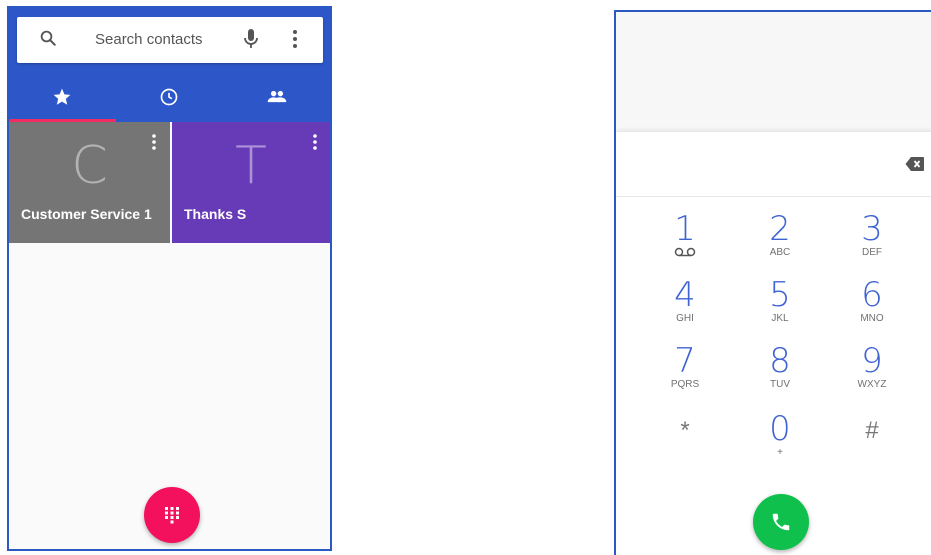 The width and height of the screenshot is (931, 555). What do you see at coordinates (773, 72) in the screenshot?
I see `number-display-area` at bounding box center [773, 72].